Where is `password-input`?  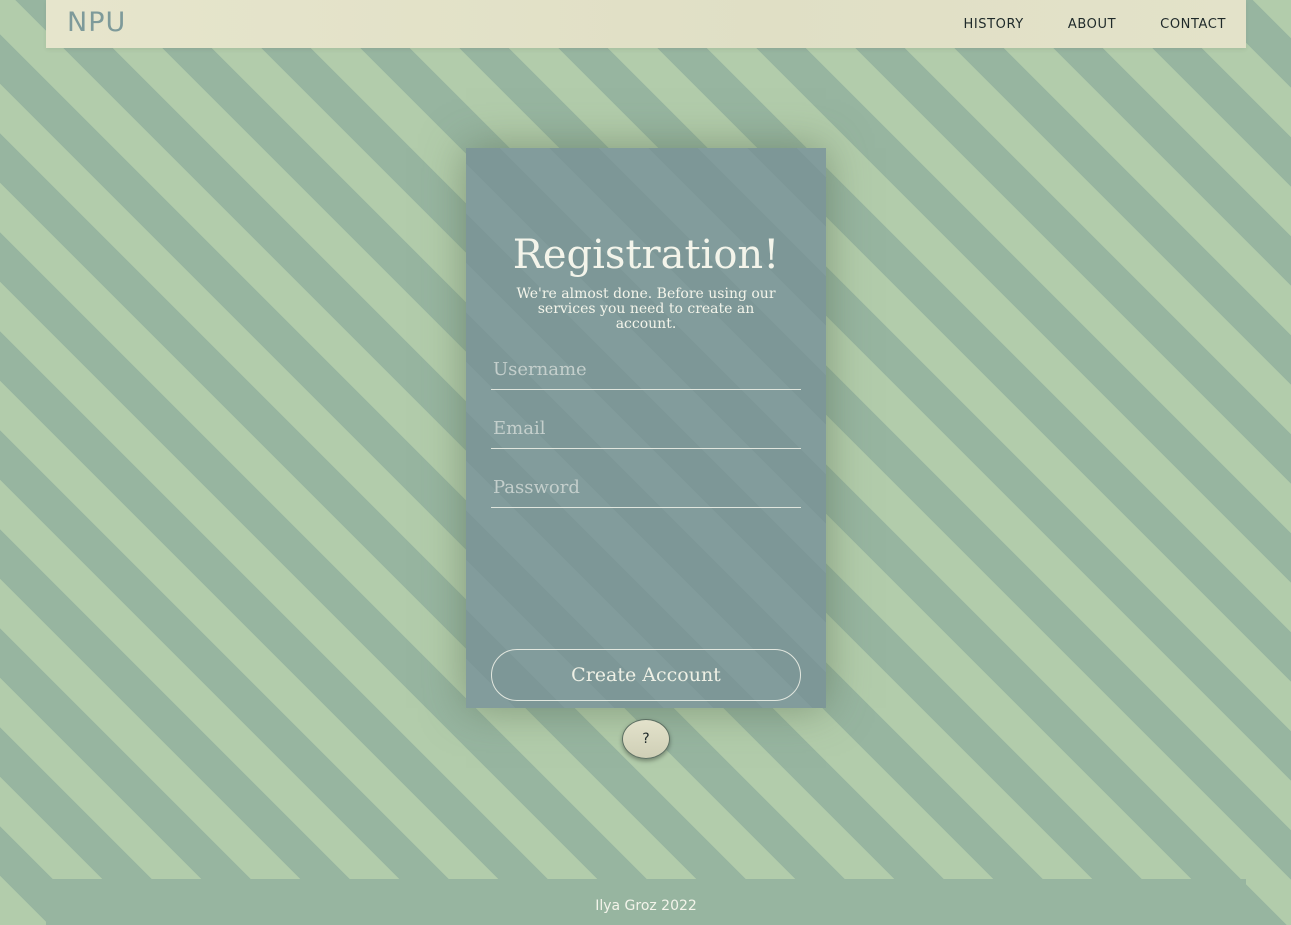 password-input is located at coordinates (646, 488).